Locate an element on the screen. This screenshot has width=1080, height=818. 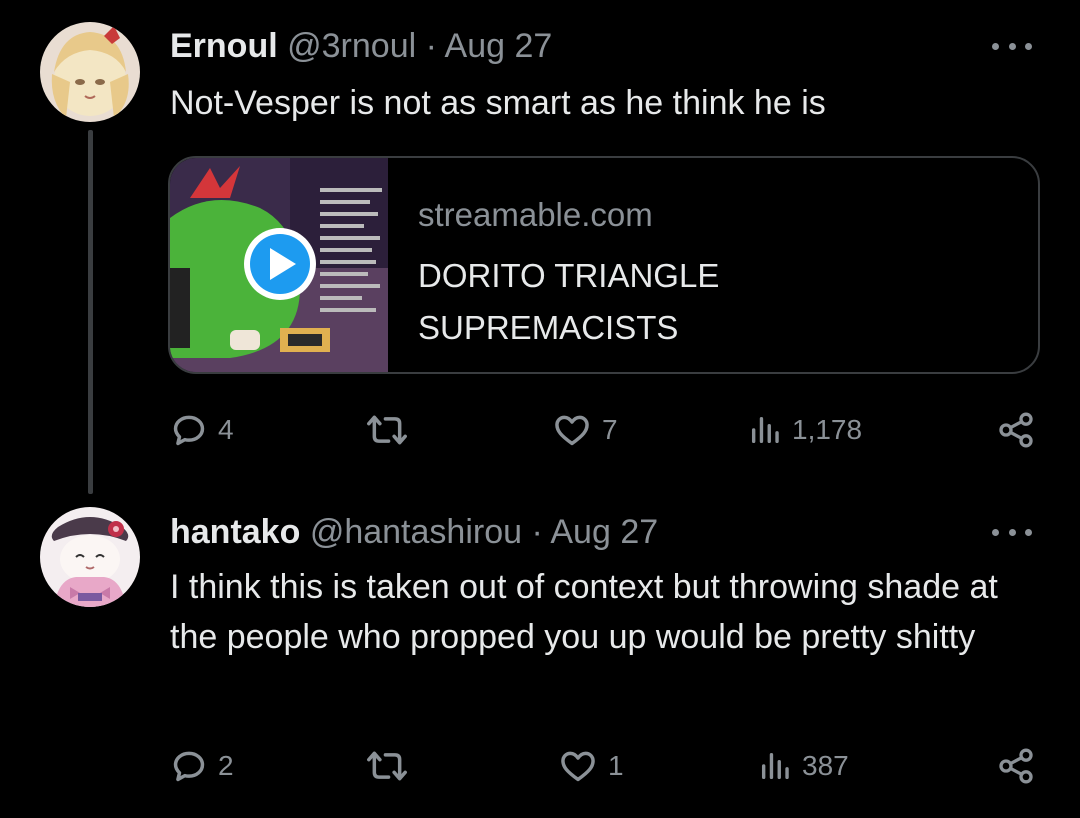
views-button: 1,178 is located at coordinates (805, 430).